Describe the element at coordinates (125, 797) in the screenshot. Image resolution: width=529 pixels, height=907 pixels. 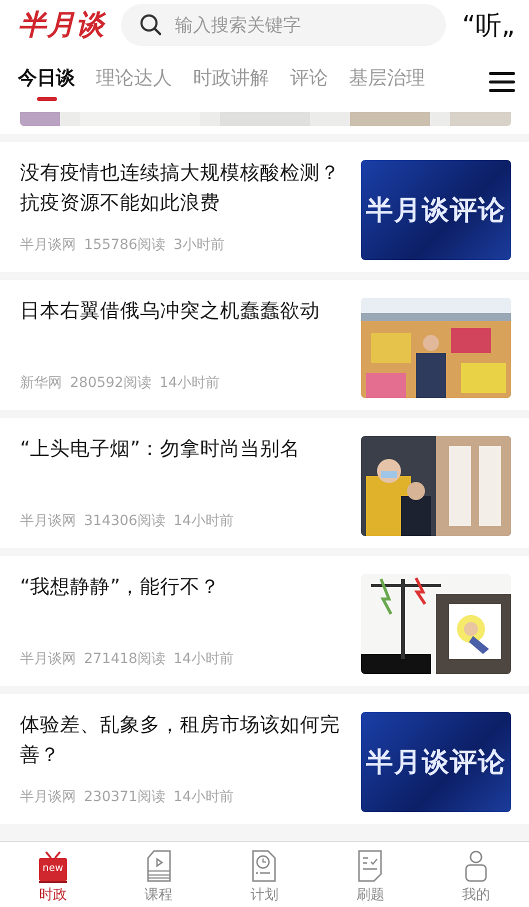
I see `read-count: 230371阅读` at that location.